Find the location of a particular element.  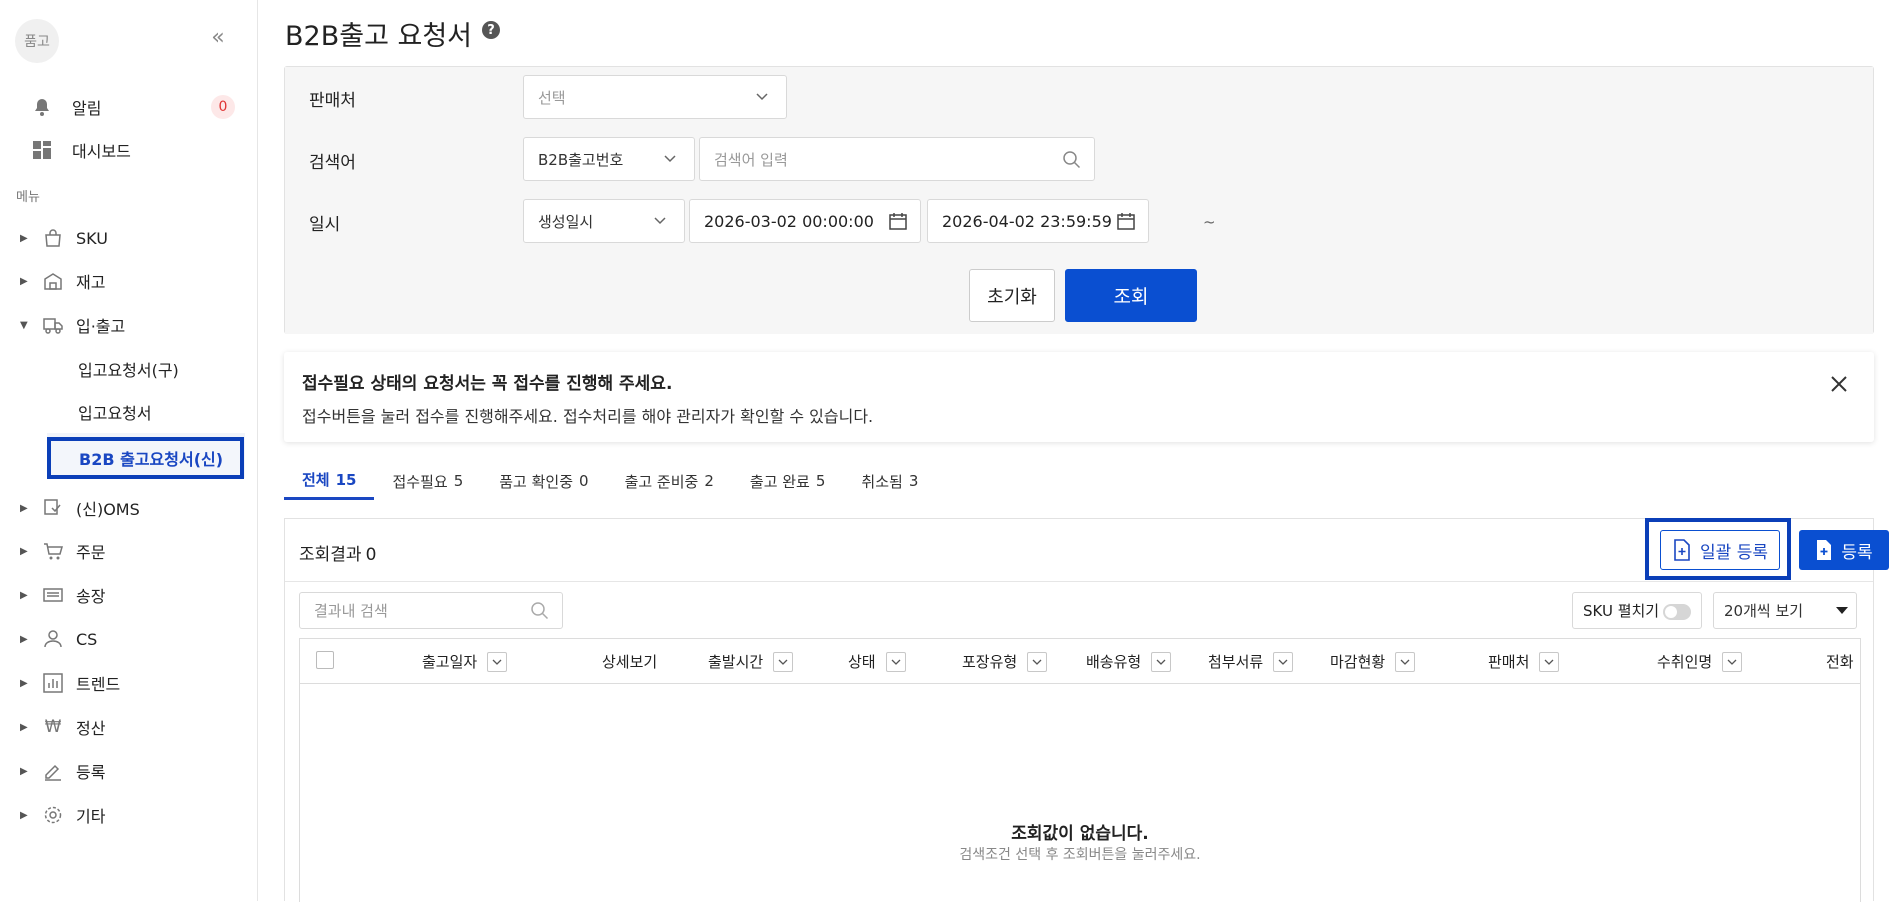

tab-shipped: 출고 완료 5 is located at coordinates (788, 481).